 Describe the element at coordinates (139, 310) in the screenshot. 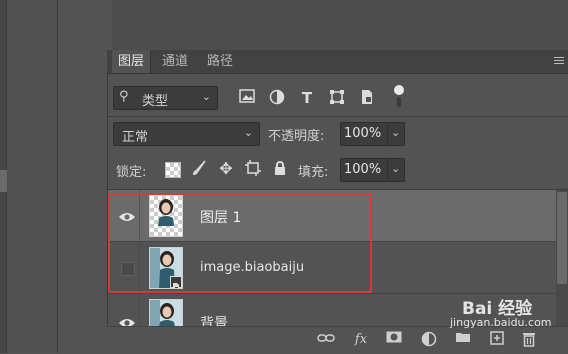

I see `column-divider` at that location.